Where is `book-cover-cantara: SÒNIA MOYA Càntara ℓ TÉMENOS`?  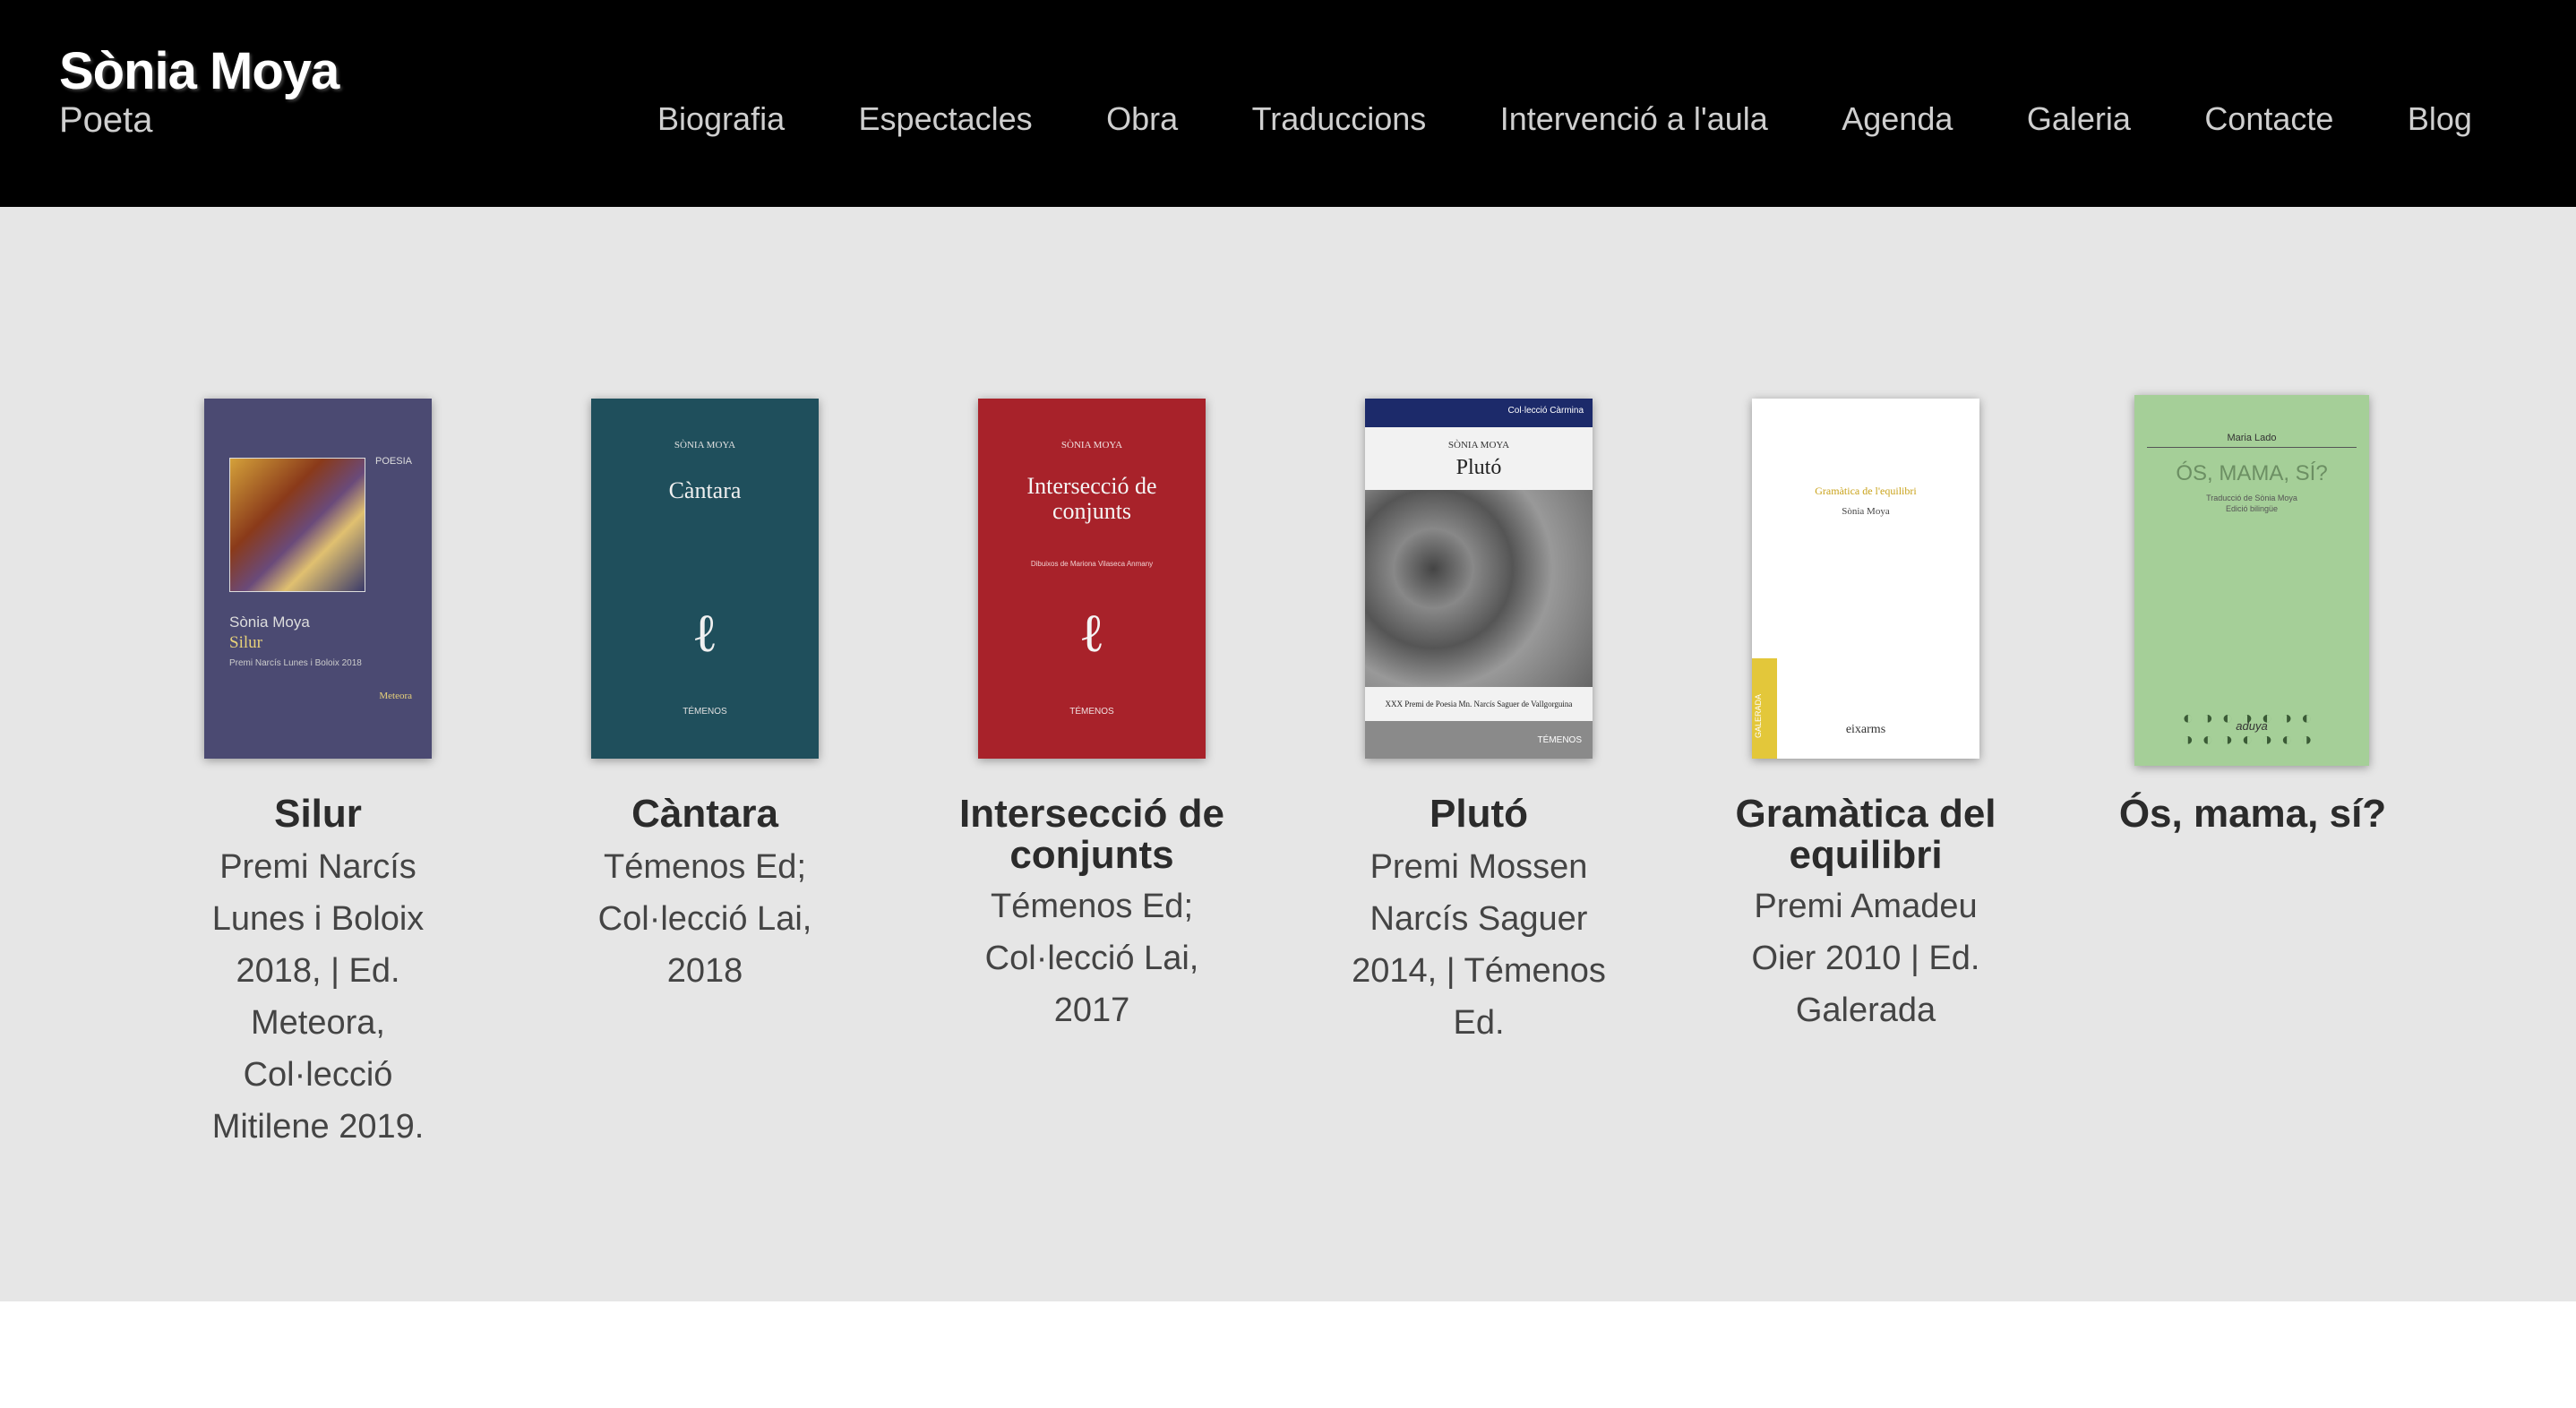
book-cover-cantara: SÒNIA MOYA Càntara ℓ TÉMENOS is located at coordinates (705, 579).